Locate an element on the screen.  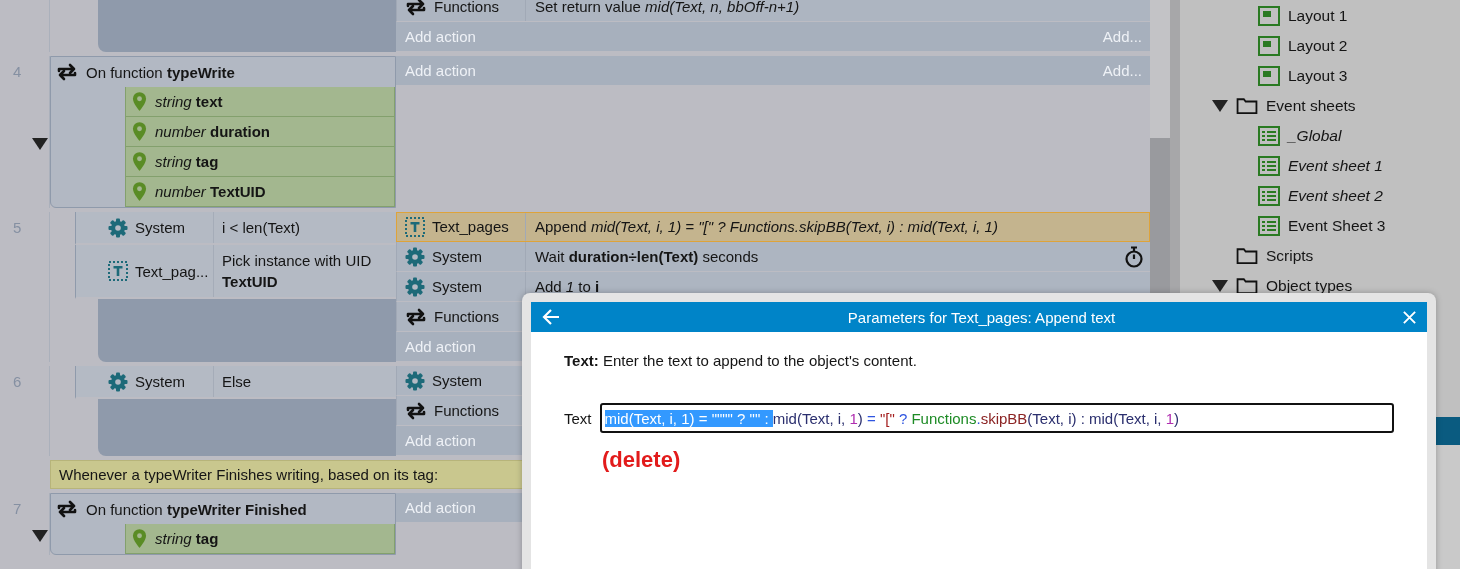
tree-item: Layout 1 is located at coordinates (1318, 16).